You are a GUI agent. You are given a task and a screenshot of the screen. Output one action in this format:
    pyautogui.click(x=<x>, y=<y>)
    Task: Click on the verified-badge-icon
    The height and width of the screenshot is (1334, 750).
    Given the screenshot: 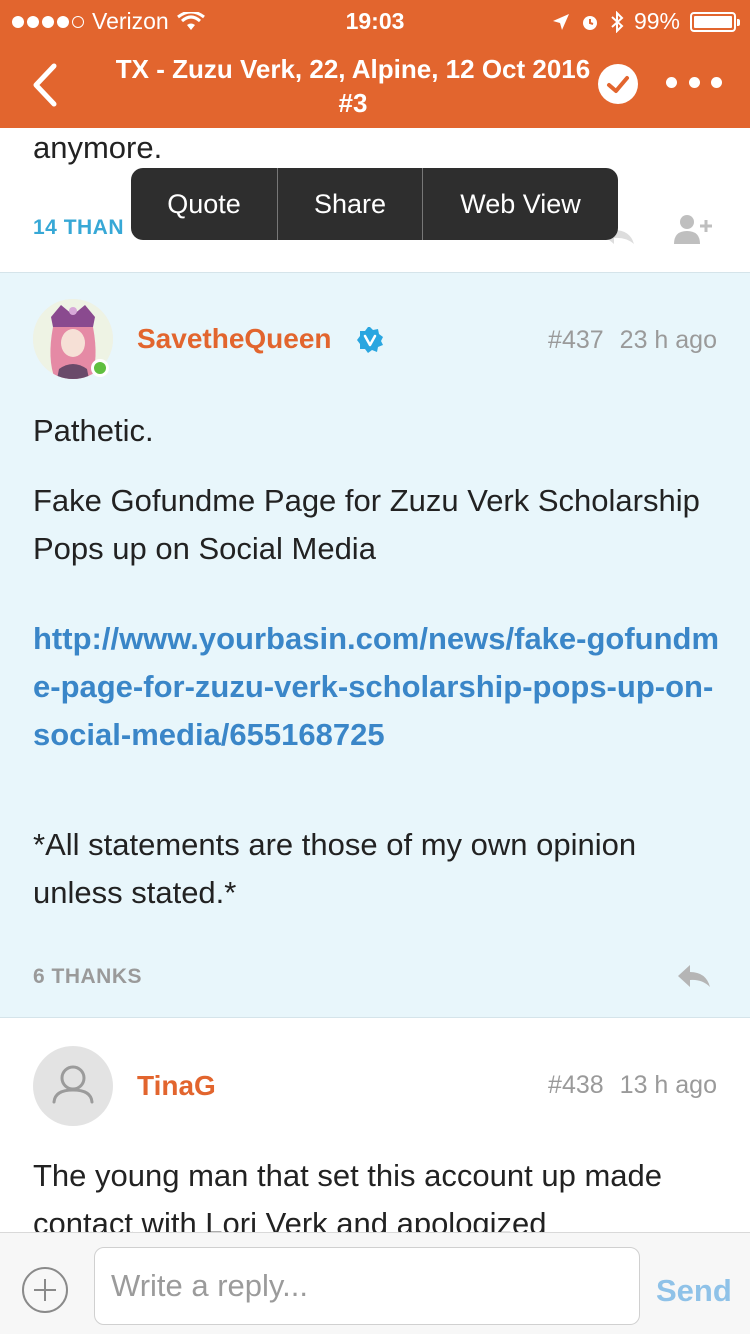 What is the action you would take?
    pyautogui.click(x=370, y=340)
    